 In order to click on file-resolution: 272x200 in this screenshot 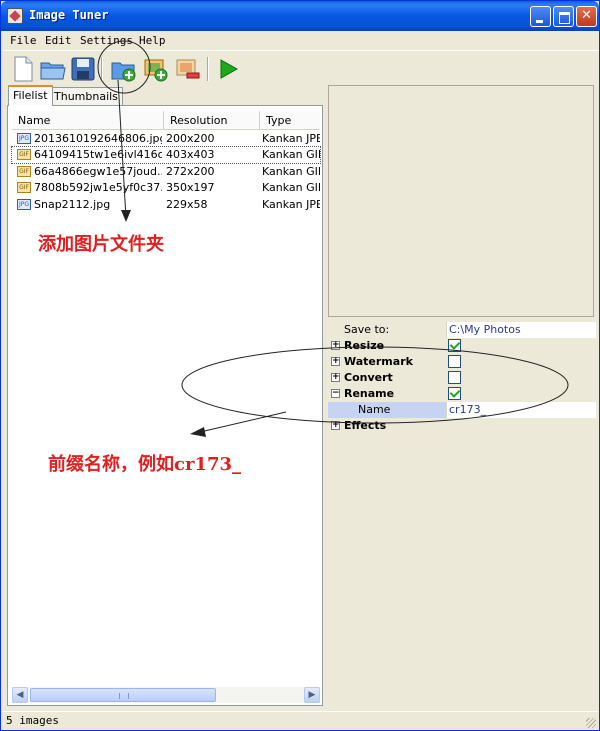, I will do `click(190, 171)`.